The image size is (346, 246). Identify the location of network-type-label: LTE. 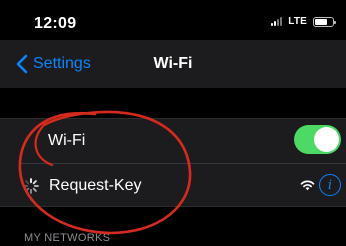
(297, 21).